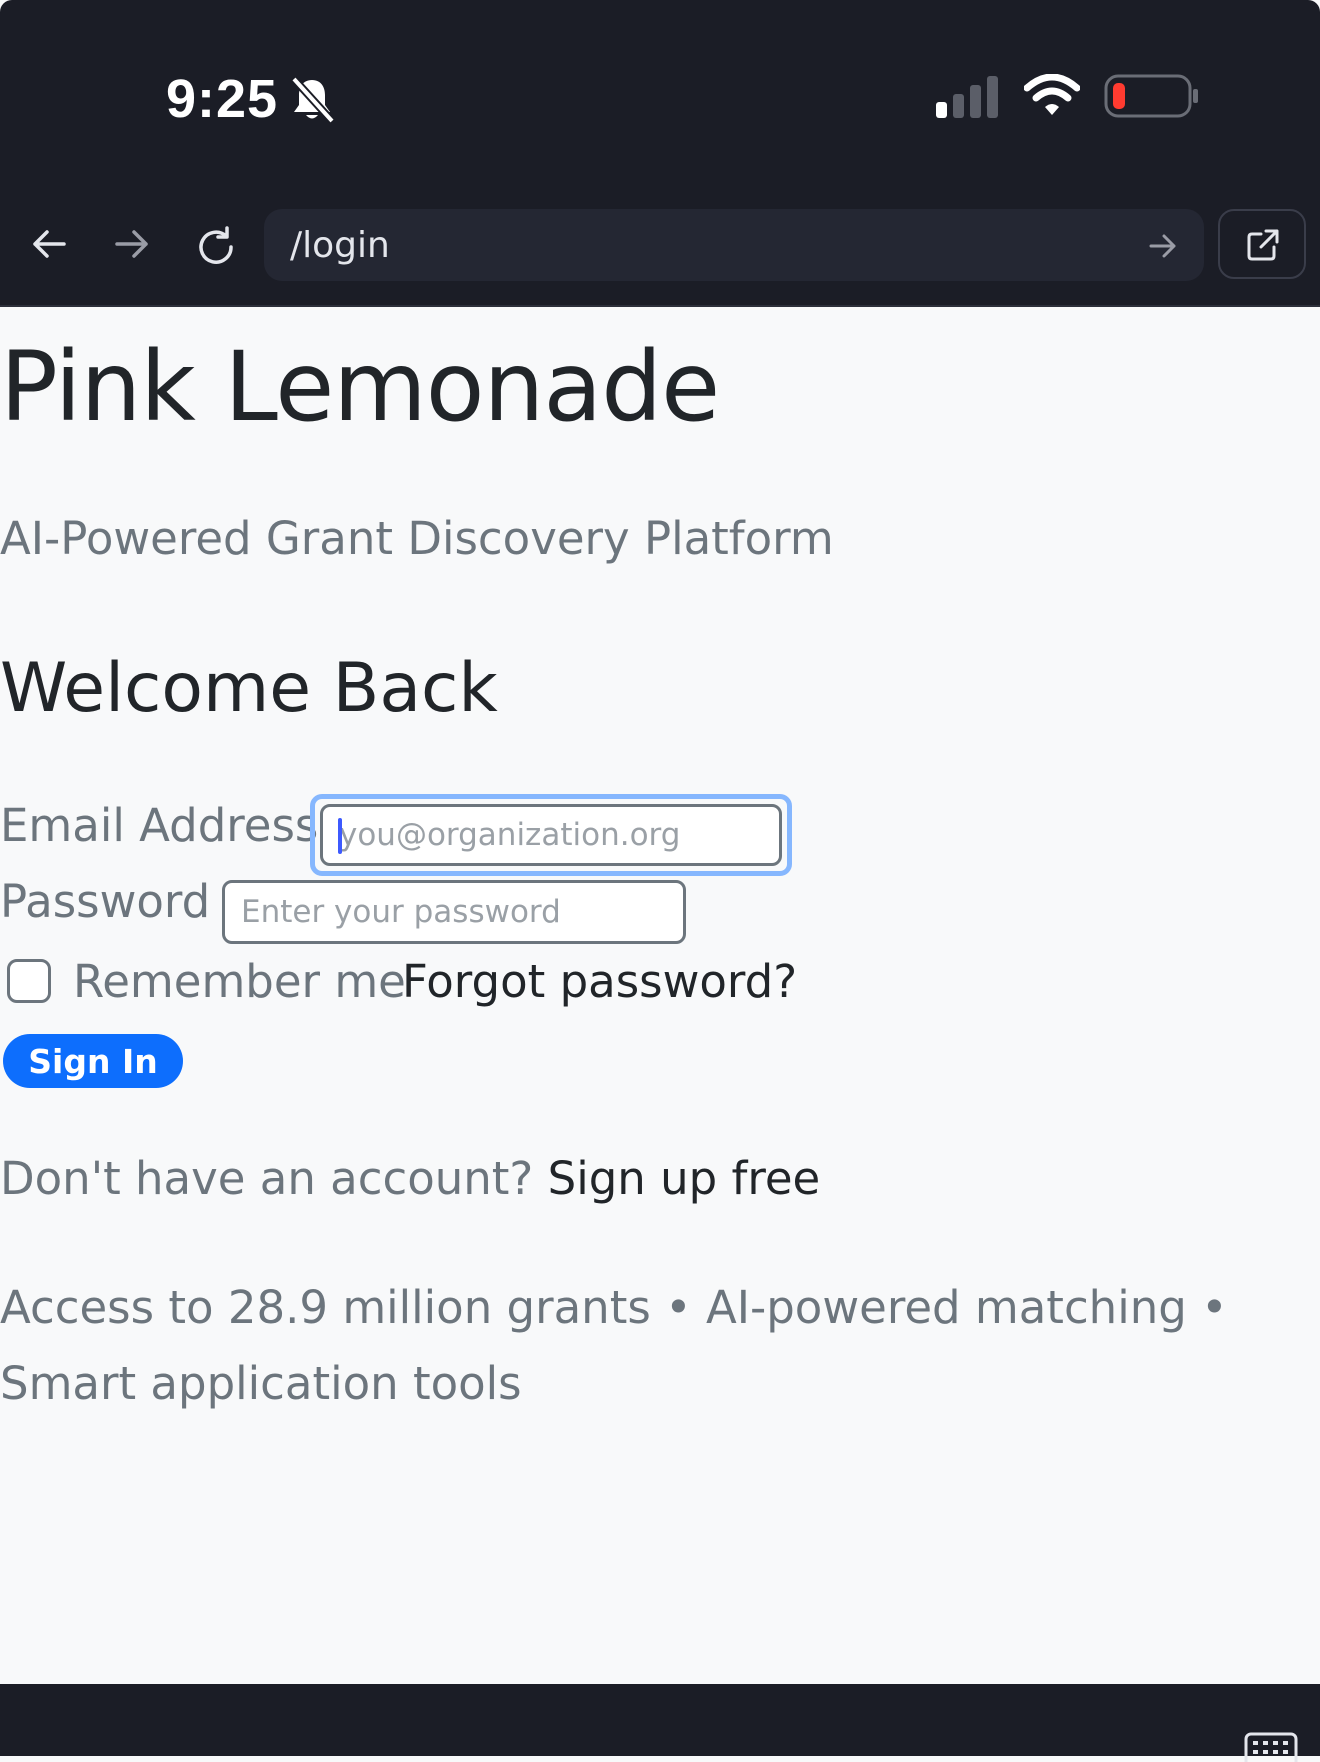 The height and width of the screenshot is (1762, 1320). What do you see at coordinates (454, 912) in the screenshot?
I see `password-field` at bounding box center [454, 912].